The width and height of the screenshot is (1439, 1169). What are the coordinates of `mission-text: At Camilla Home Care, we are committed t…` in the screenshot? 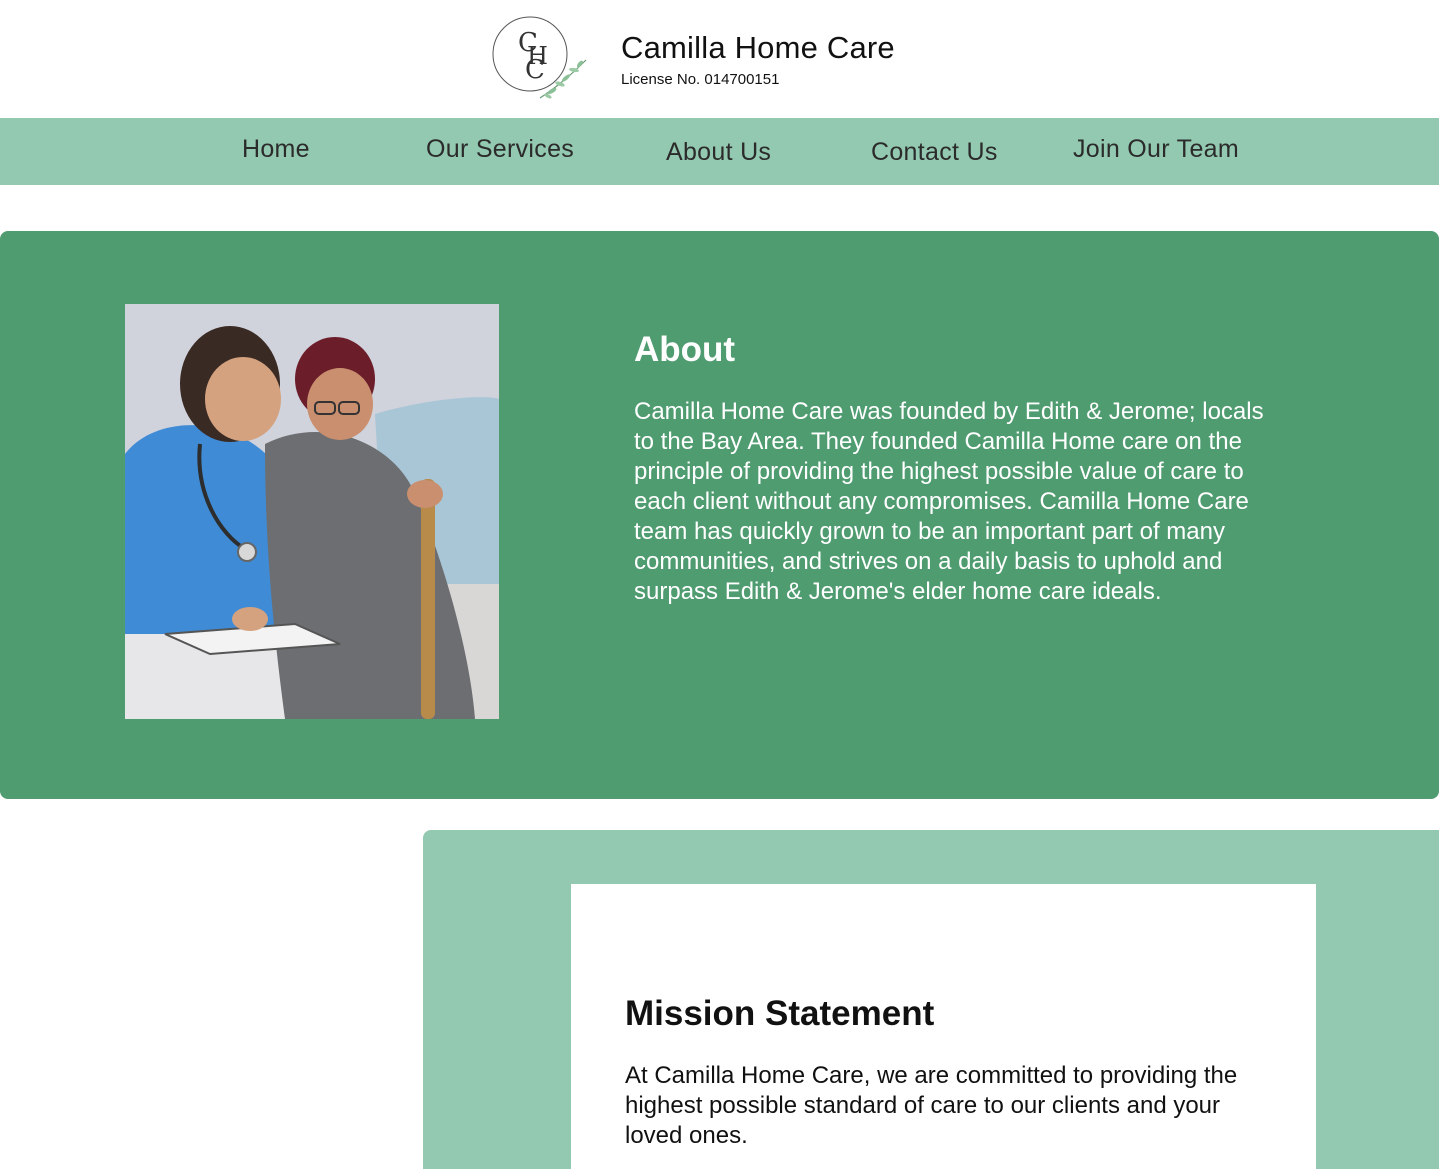 It's located at (931, 1105).